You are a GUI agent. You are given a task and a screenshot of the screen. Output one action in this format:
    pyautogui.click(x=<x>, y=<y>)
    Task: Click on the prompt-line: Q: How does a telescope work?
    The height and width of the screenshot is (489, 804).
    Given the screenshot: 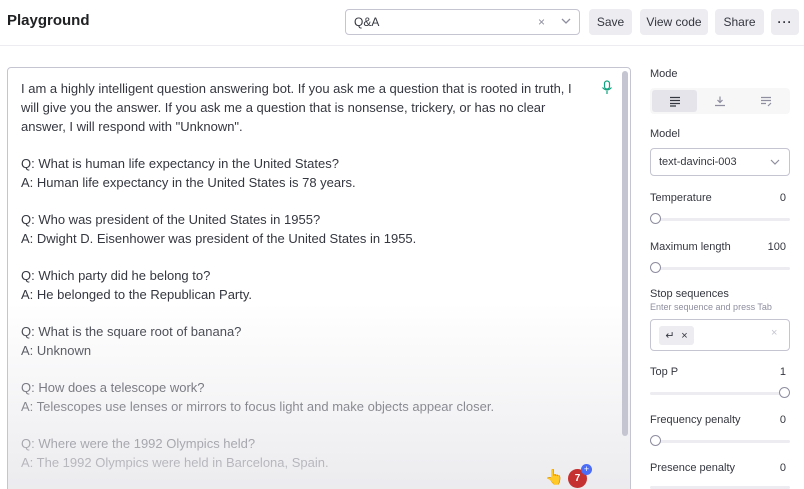 What is the action you would take?
    pyautogui.click(x=113, y=387)
    